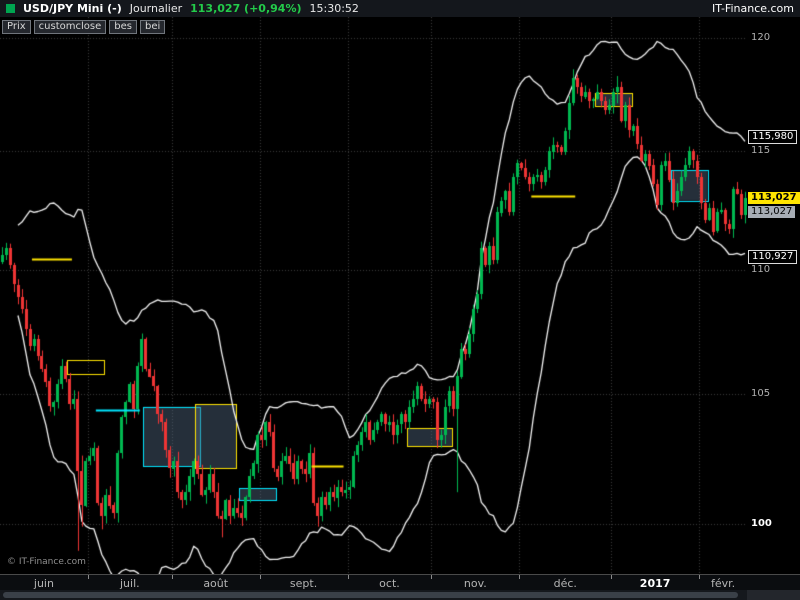 The width and height of the screenshot is (800, 600). Describe the element at coordinates (773, 137) in the screenshot. I see `price-label: 115,980` at that location.